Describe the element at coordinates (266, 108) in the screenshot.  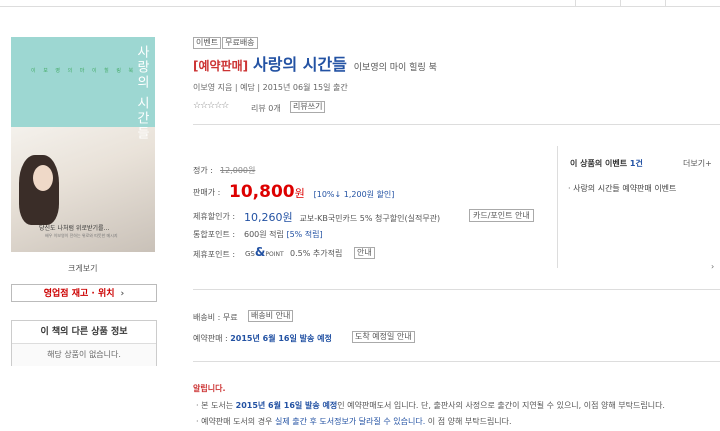
I see `review-count: 리뷰 0개` at that location.